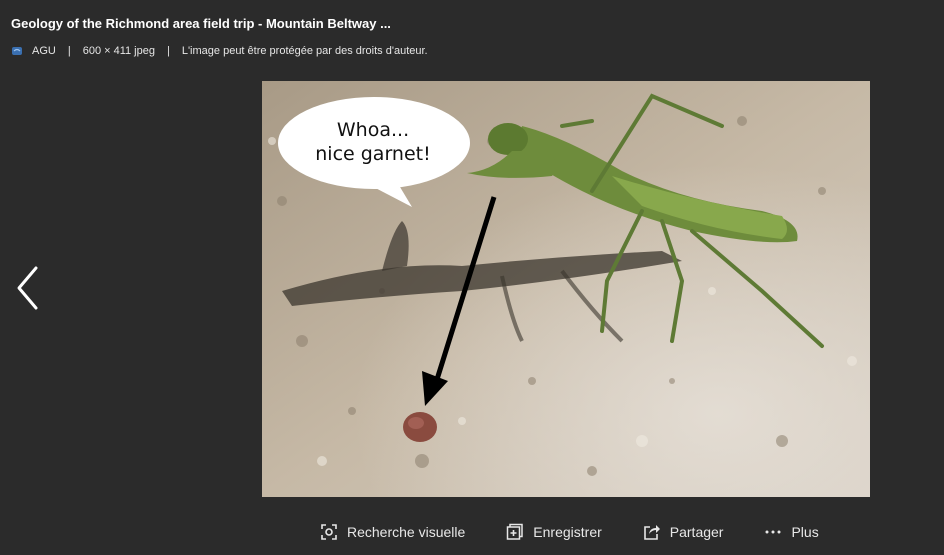  I want to click on save-button: Enregistrer, so click(554, 532).